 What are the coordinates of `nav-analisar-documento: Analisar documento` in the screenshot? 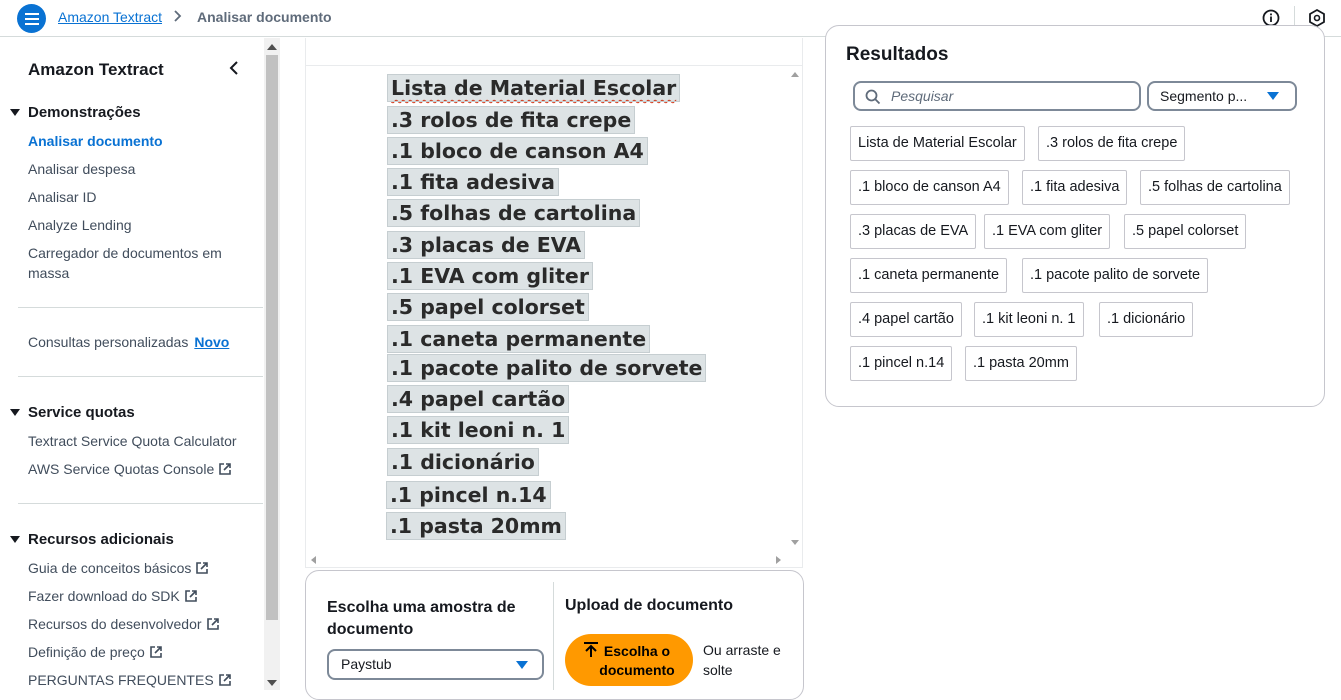 It's located at (95, 141).